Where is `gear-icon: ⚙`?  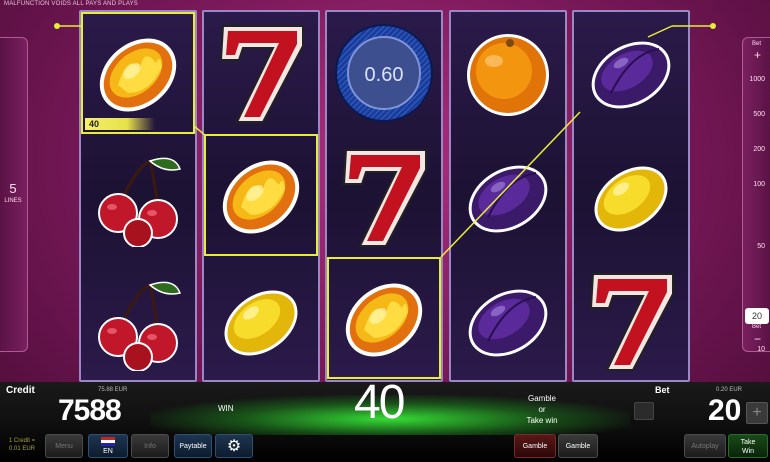
gear-icon: ⚙ is located at coordinates (234, 446).